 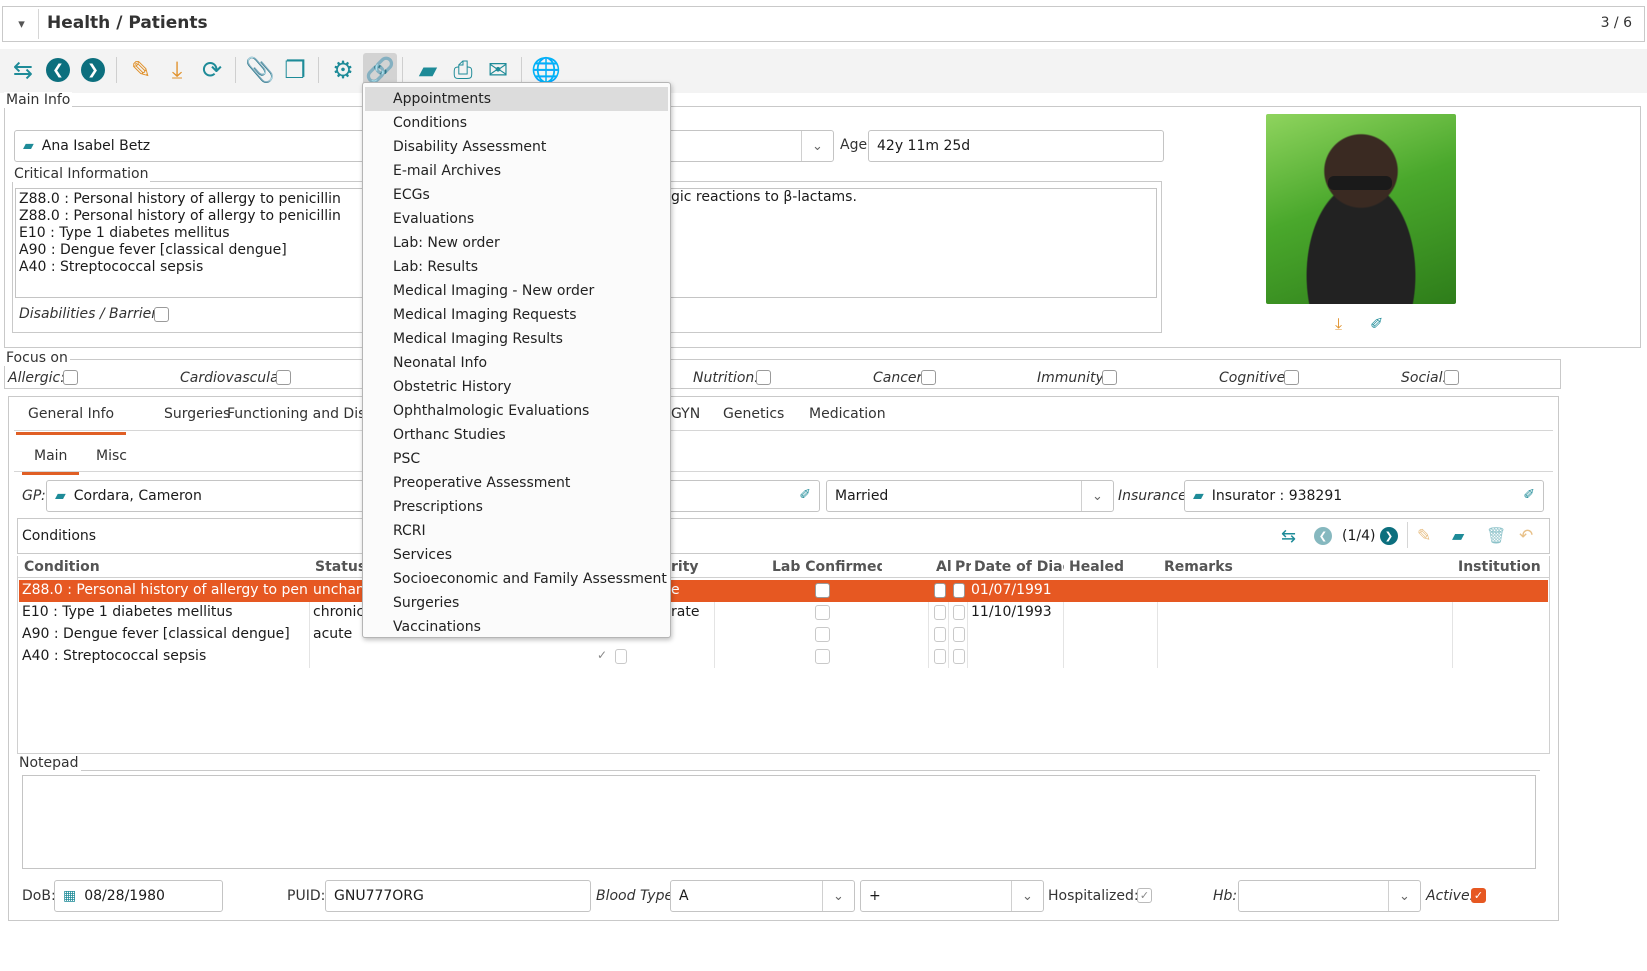 I want to click on focus-cognitive-checkbox, so click(x=1291, y=377).